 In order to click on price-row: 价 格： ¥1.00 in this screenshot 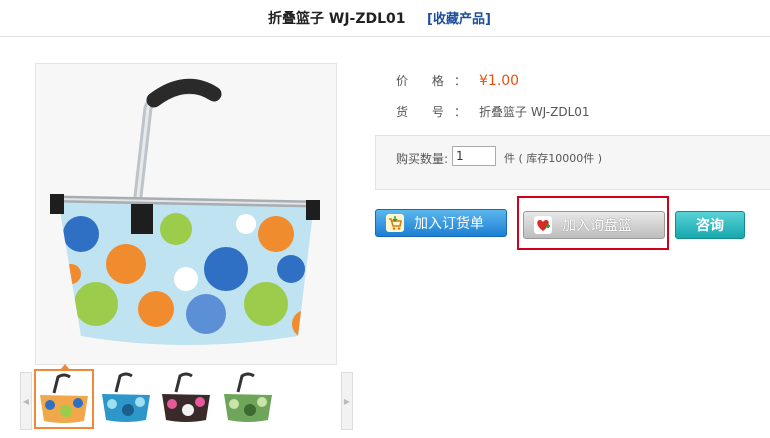, I will do `click(457, 80)`.